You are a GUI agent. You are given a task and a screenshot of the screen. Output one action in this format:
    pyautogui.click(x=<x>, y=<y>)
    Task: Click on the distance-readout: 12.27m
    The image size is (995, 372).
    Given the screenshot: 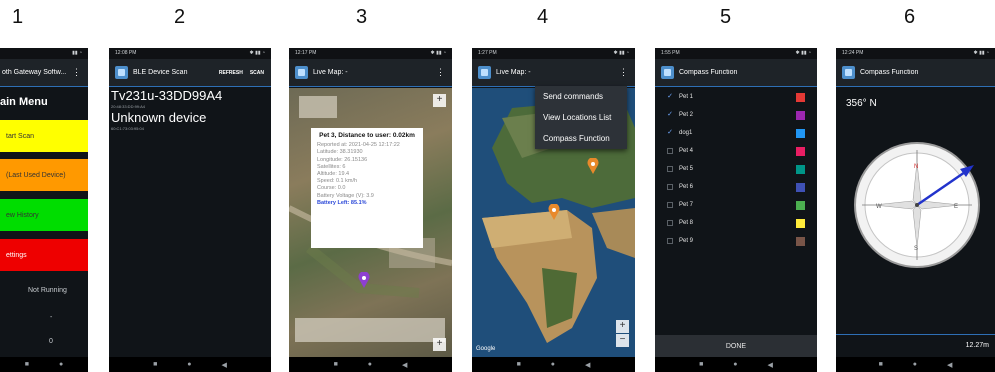 What is the action you would take?
    pyautogui.click(x=977, y=345)
    